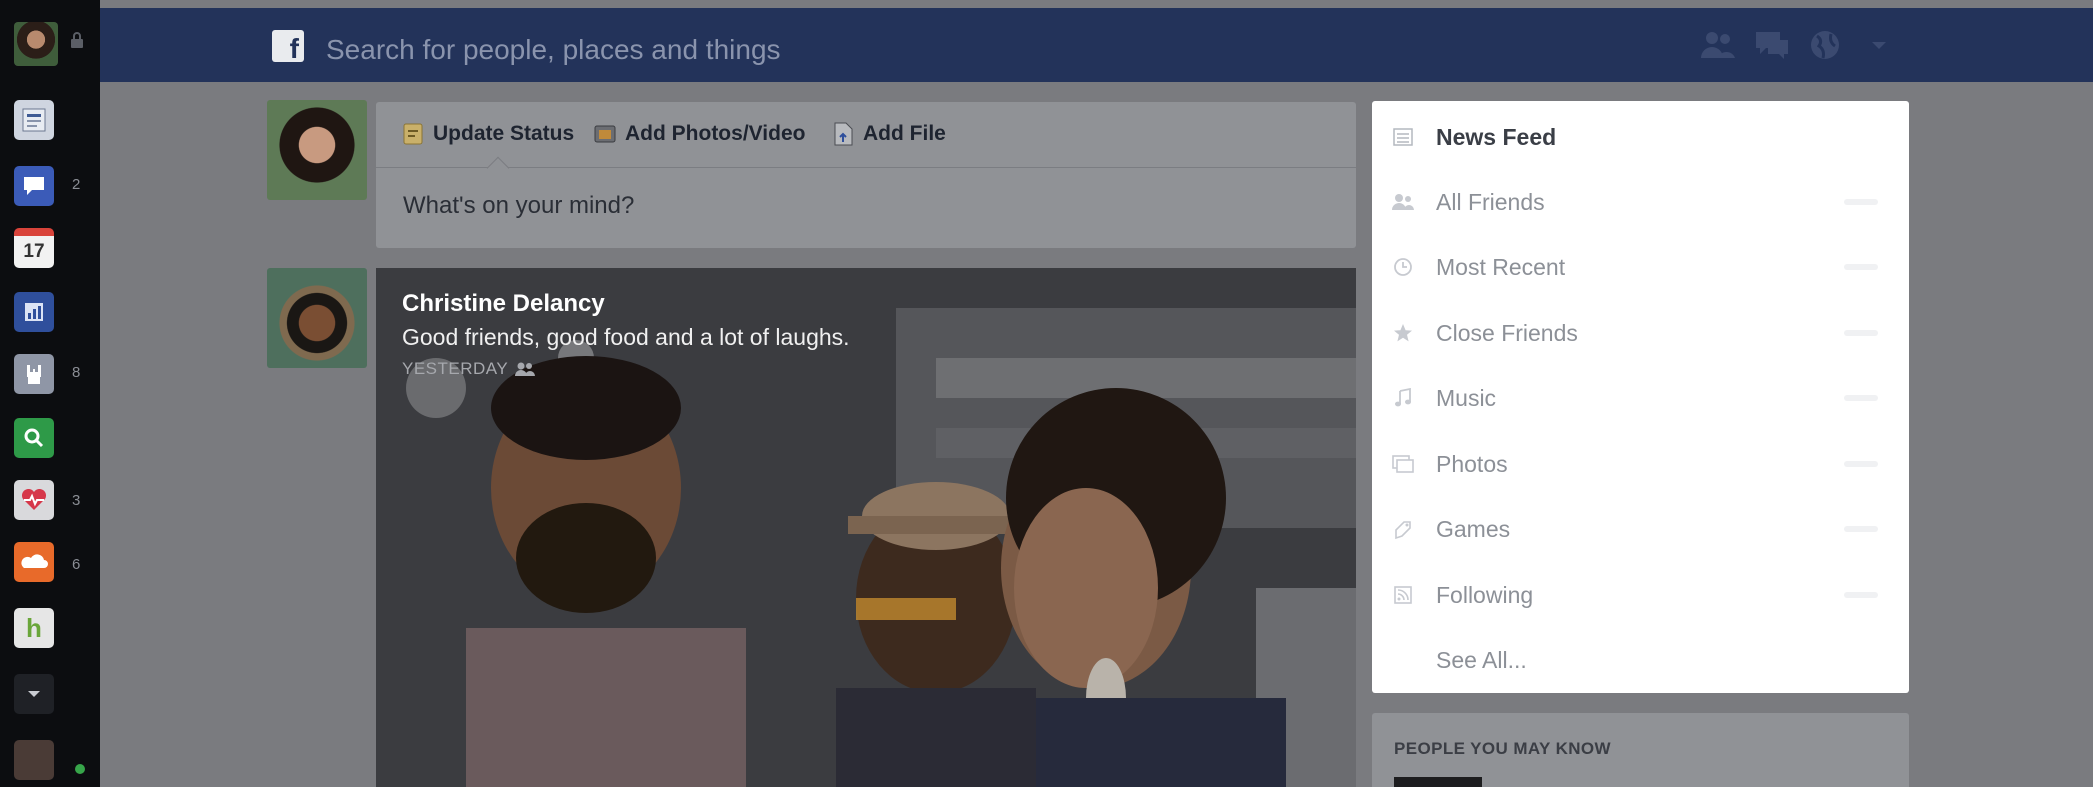 The width and height of the screenshot is (2093, 787). I want to click on menu-item-close-friends: Close Friends, so click(1642, 333).